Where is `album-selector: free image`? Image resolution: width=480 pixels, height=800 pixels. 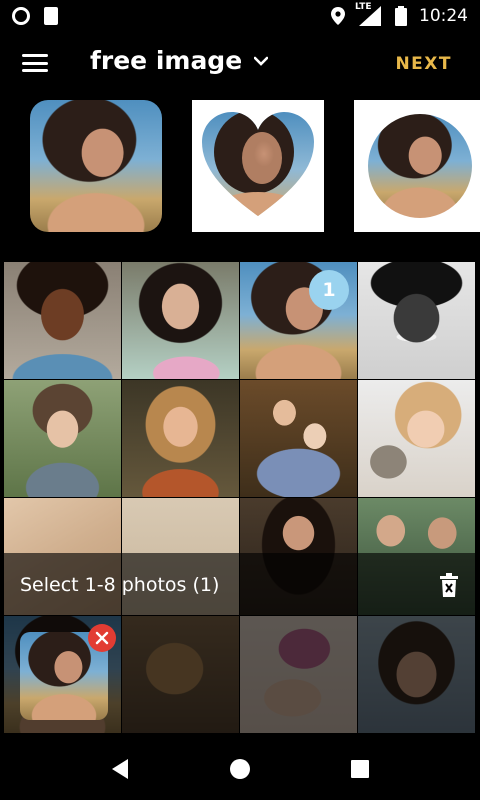
album-selector: free image is located at coordinates (179, 60).